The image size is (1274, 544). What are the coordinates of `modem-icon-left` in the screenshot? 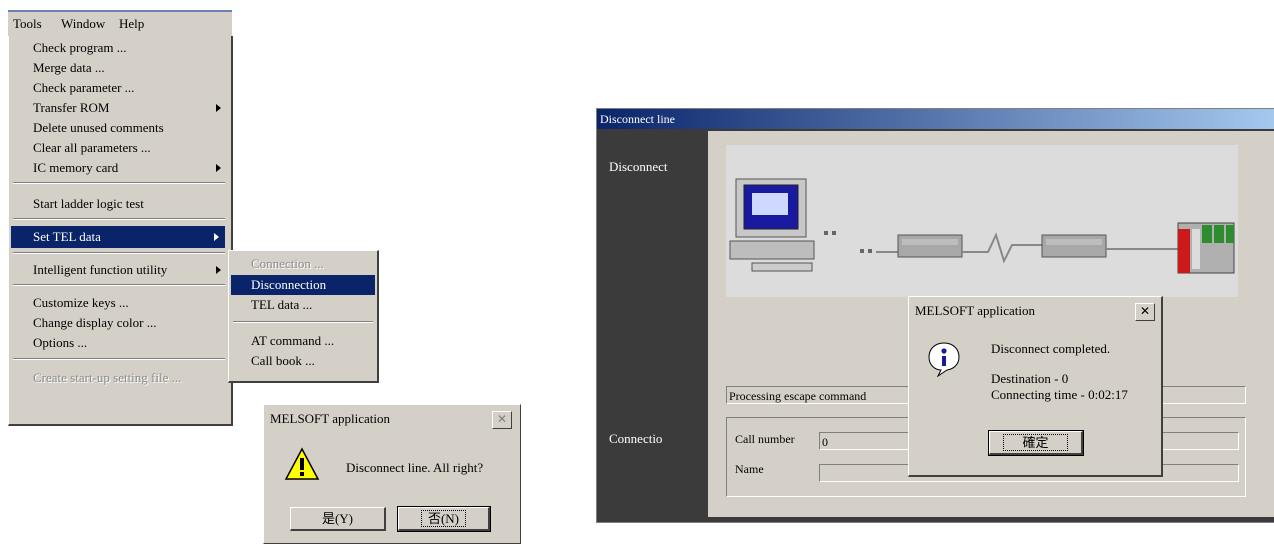 It's located at (930, 246).